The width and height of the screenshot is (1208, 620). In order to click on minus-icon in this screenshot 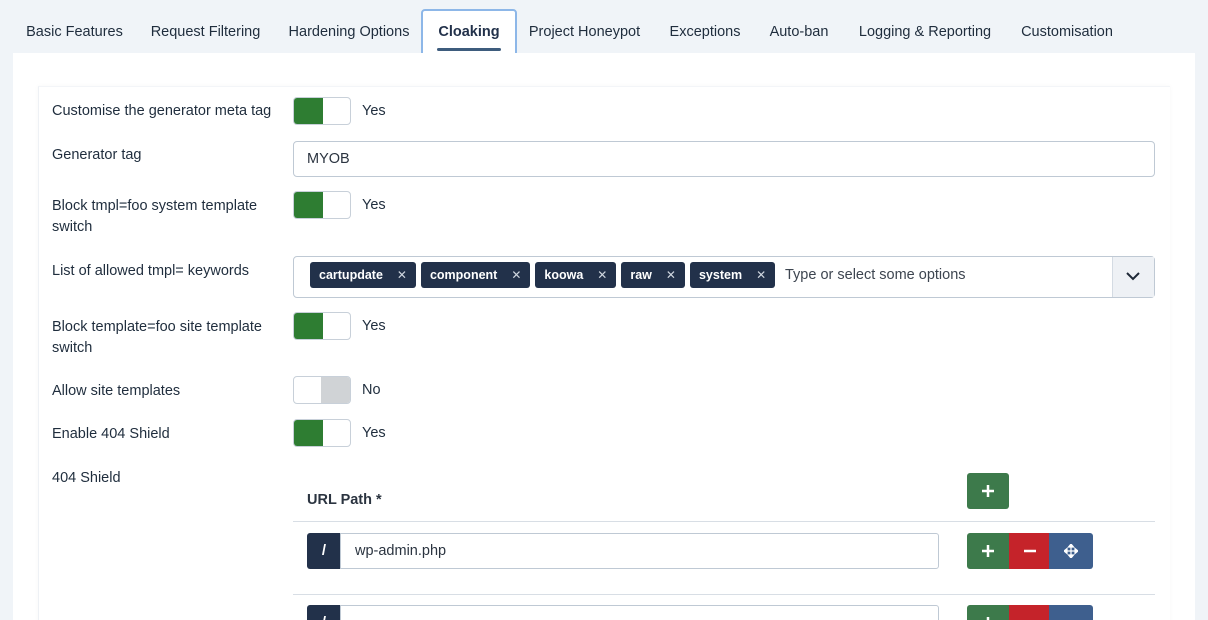, I will do `click(1029, 551)`.